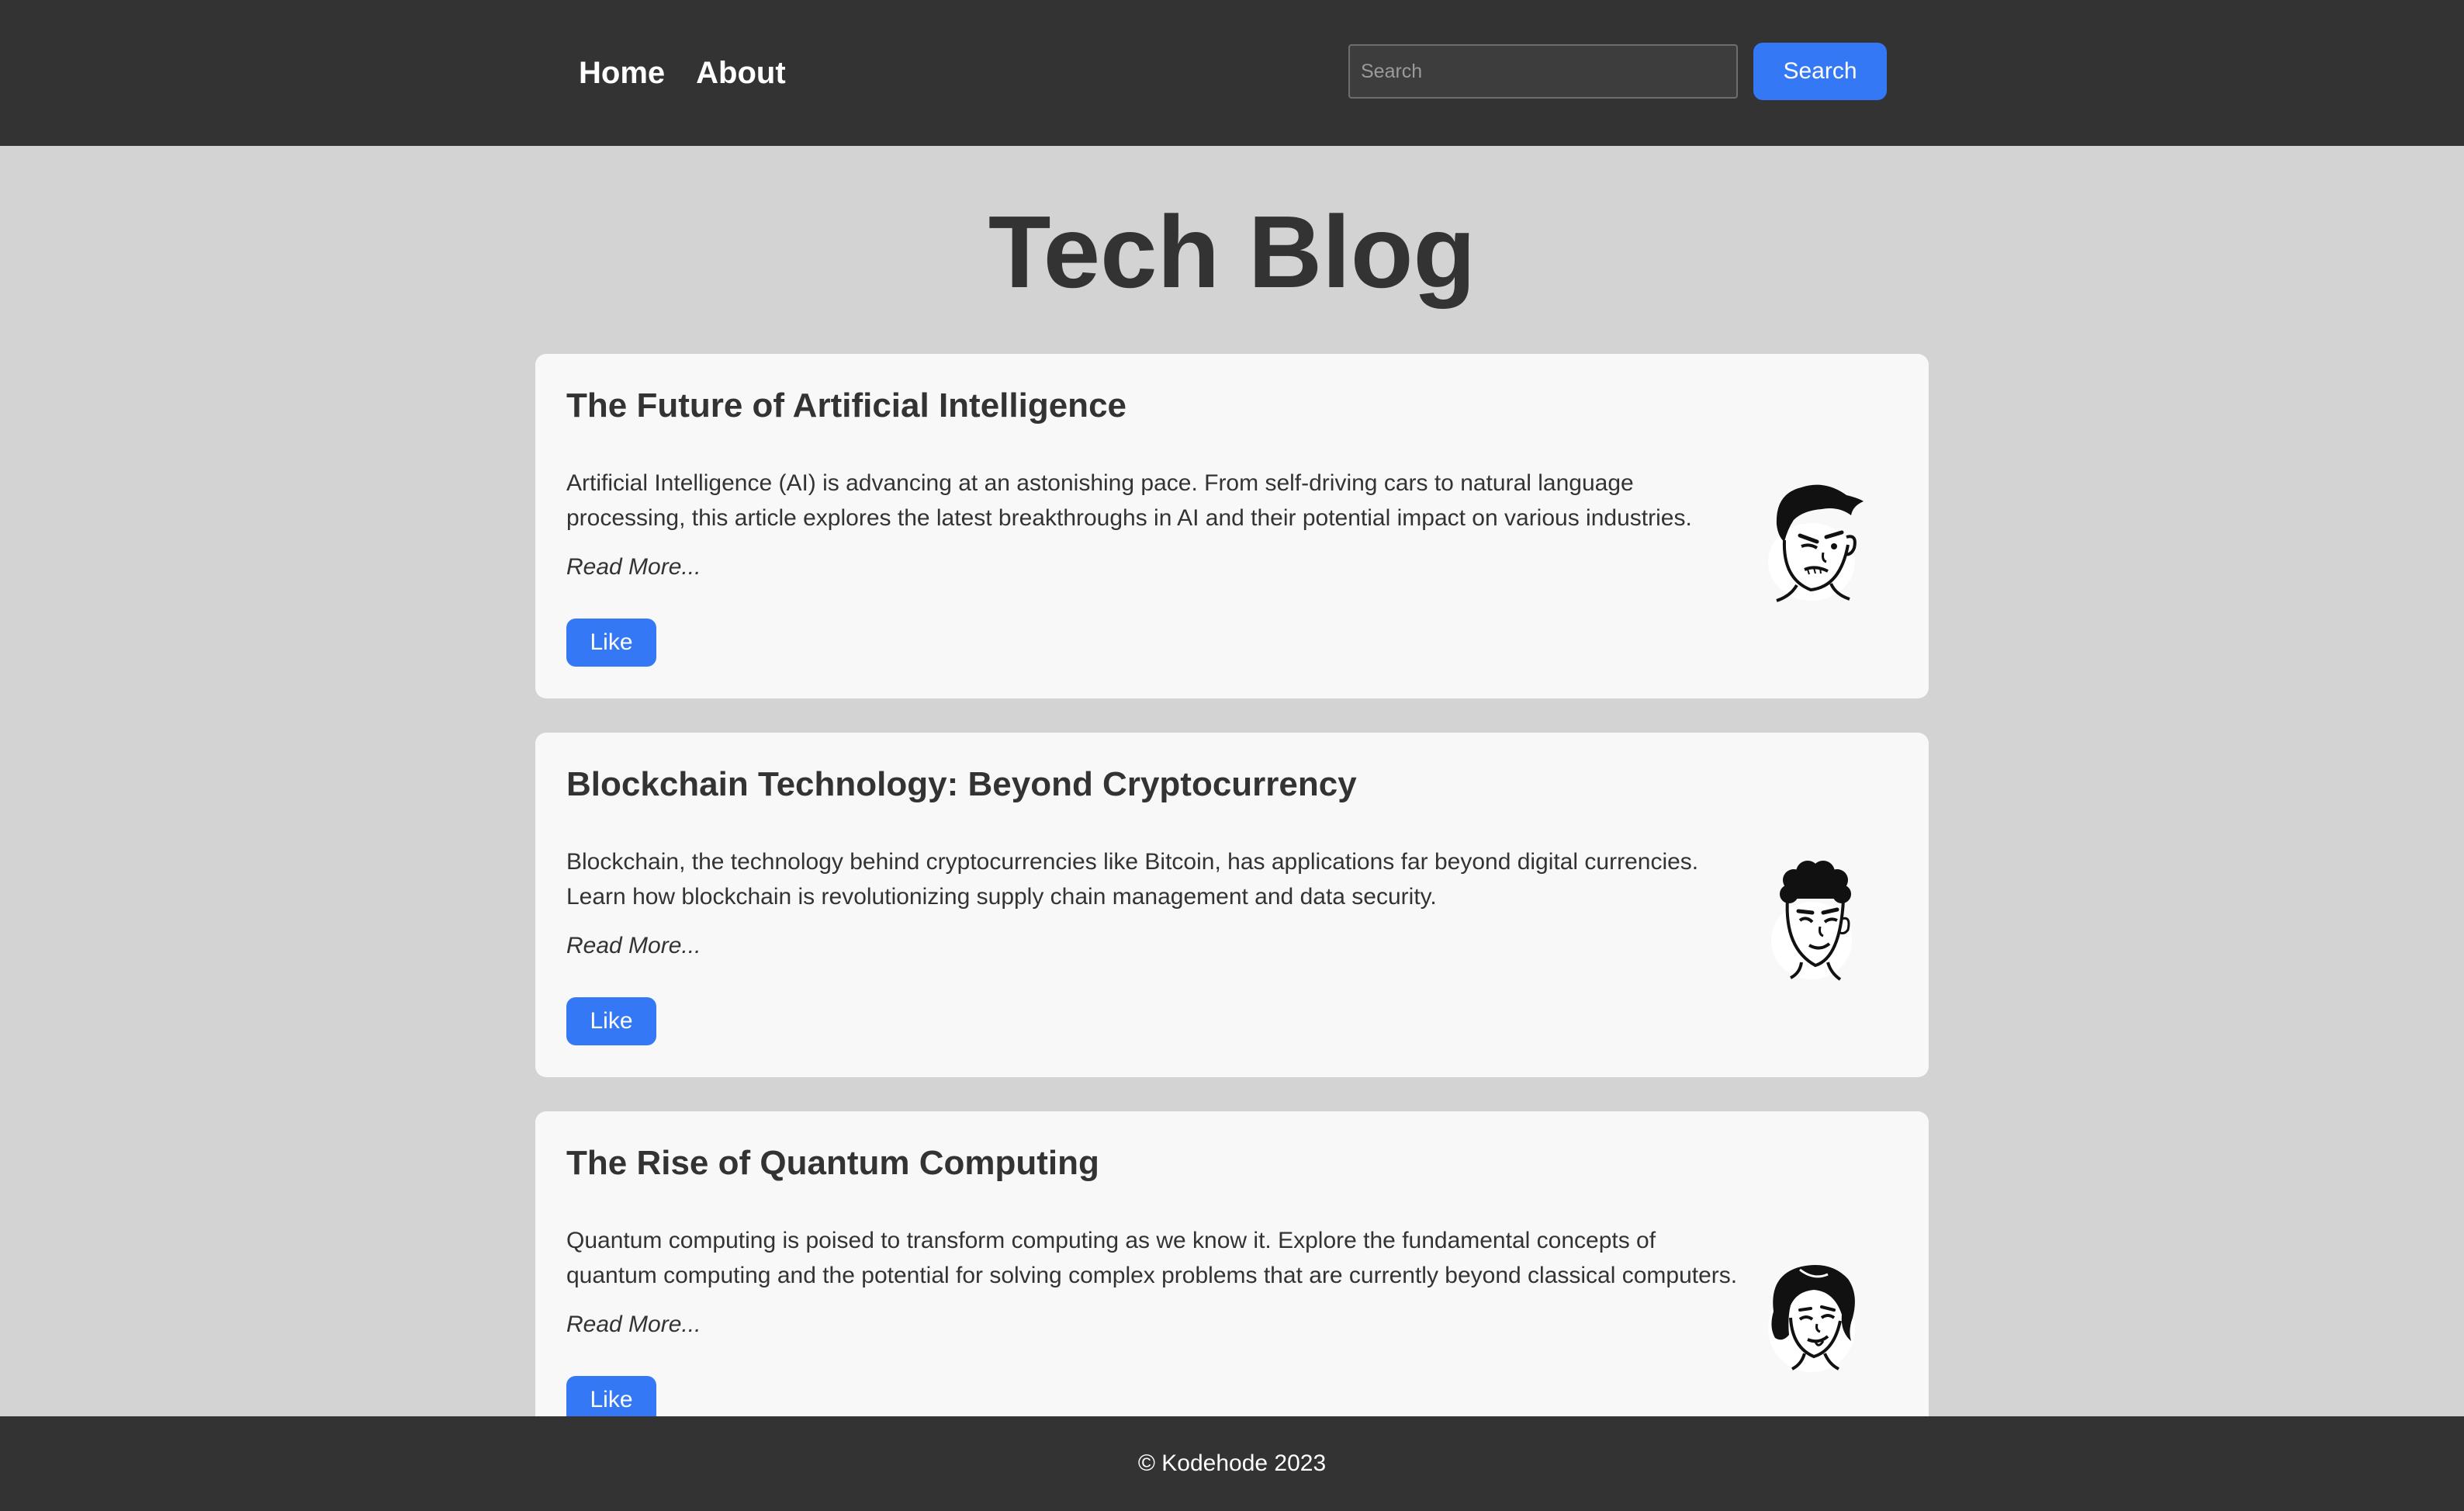  Describe the element at coordinates (1232, 252) in the screenshot. I see `page-title: Tech Blog` at that location.